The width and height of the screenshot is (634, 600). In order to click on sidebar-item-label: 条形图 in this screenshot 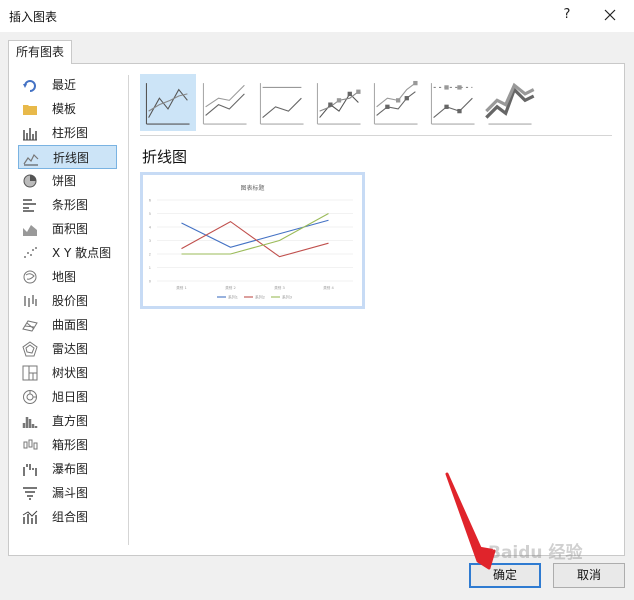, I will do `click(70, 205)`.